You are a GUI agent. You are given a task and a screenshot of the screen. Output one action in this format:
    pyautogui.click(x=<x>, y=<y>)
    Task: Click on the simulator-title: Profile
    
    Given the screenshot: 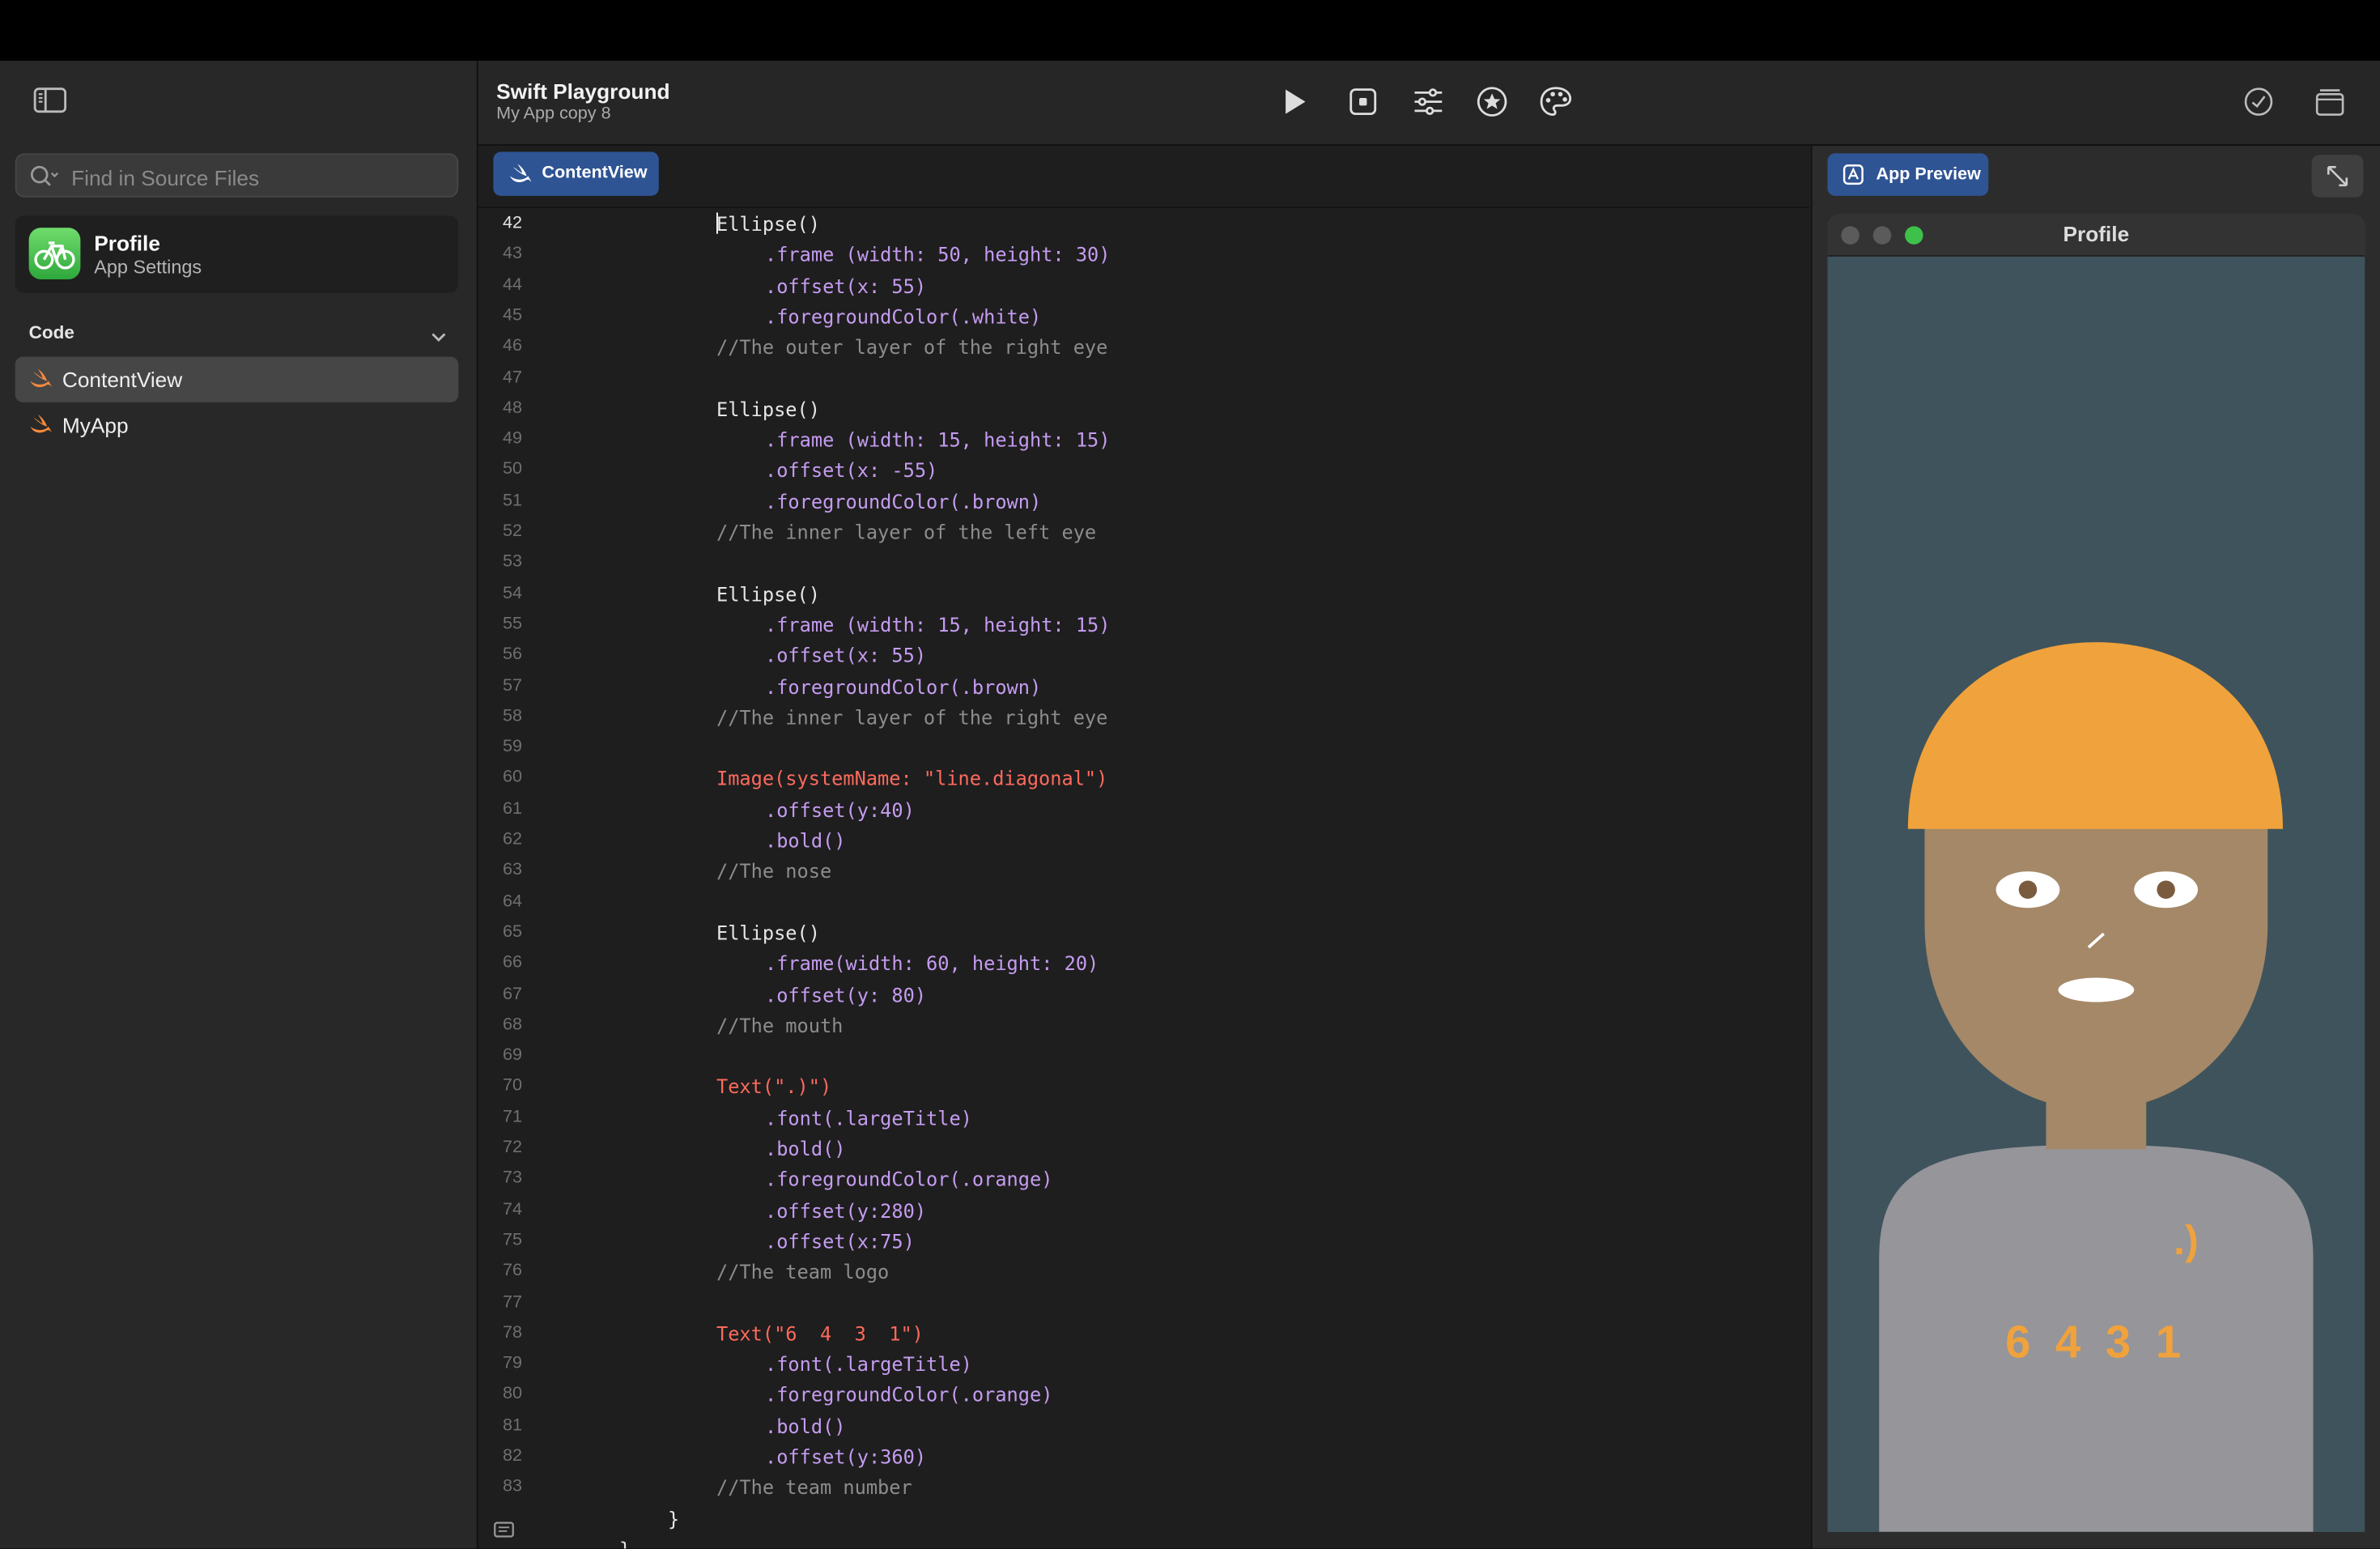 What is the action you would take?
    pyautogui.click(x=2096, y=233)
    